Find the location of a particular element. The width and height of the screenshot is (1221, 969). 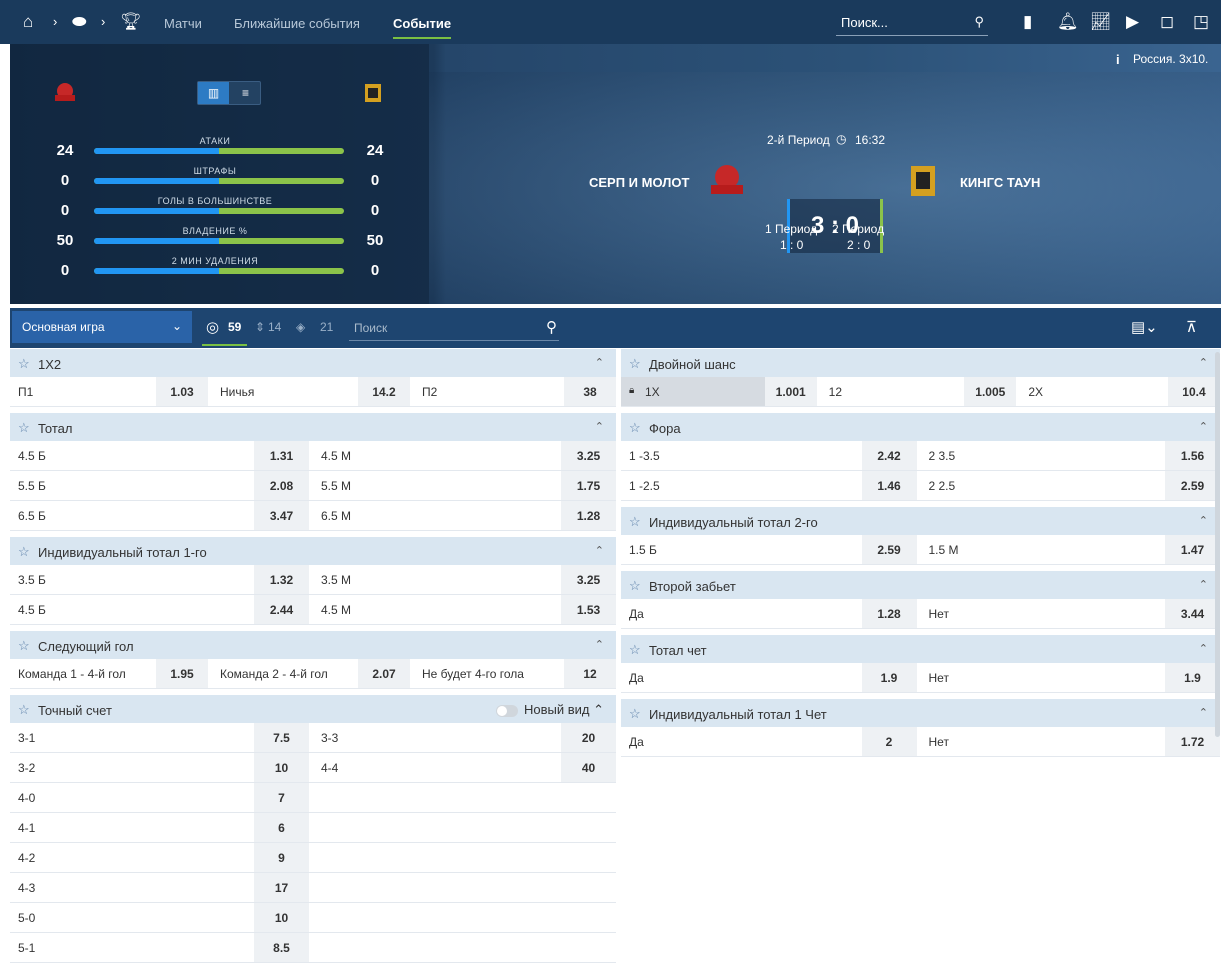

odds-value: 2.59 is located at coordinates (1192, 485).